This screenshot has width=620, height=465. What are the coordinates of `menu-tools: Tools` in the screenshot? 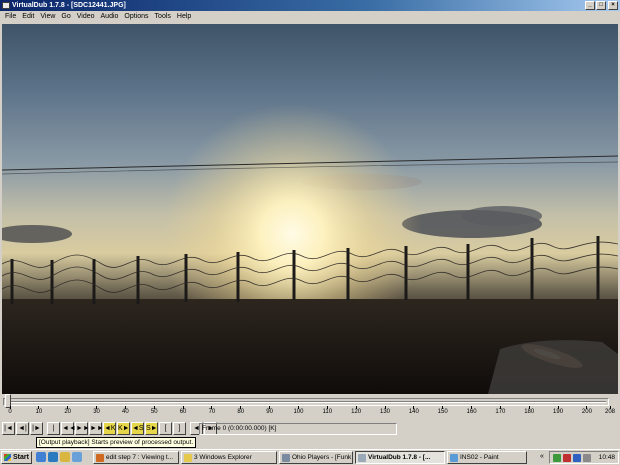 It's located at (163, 17).